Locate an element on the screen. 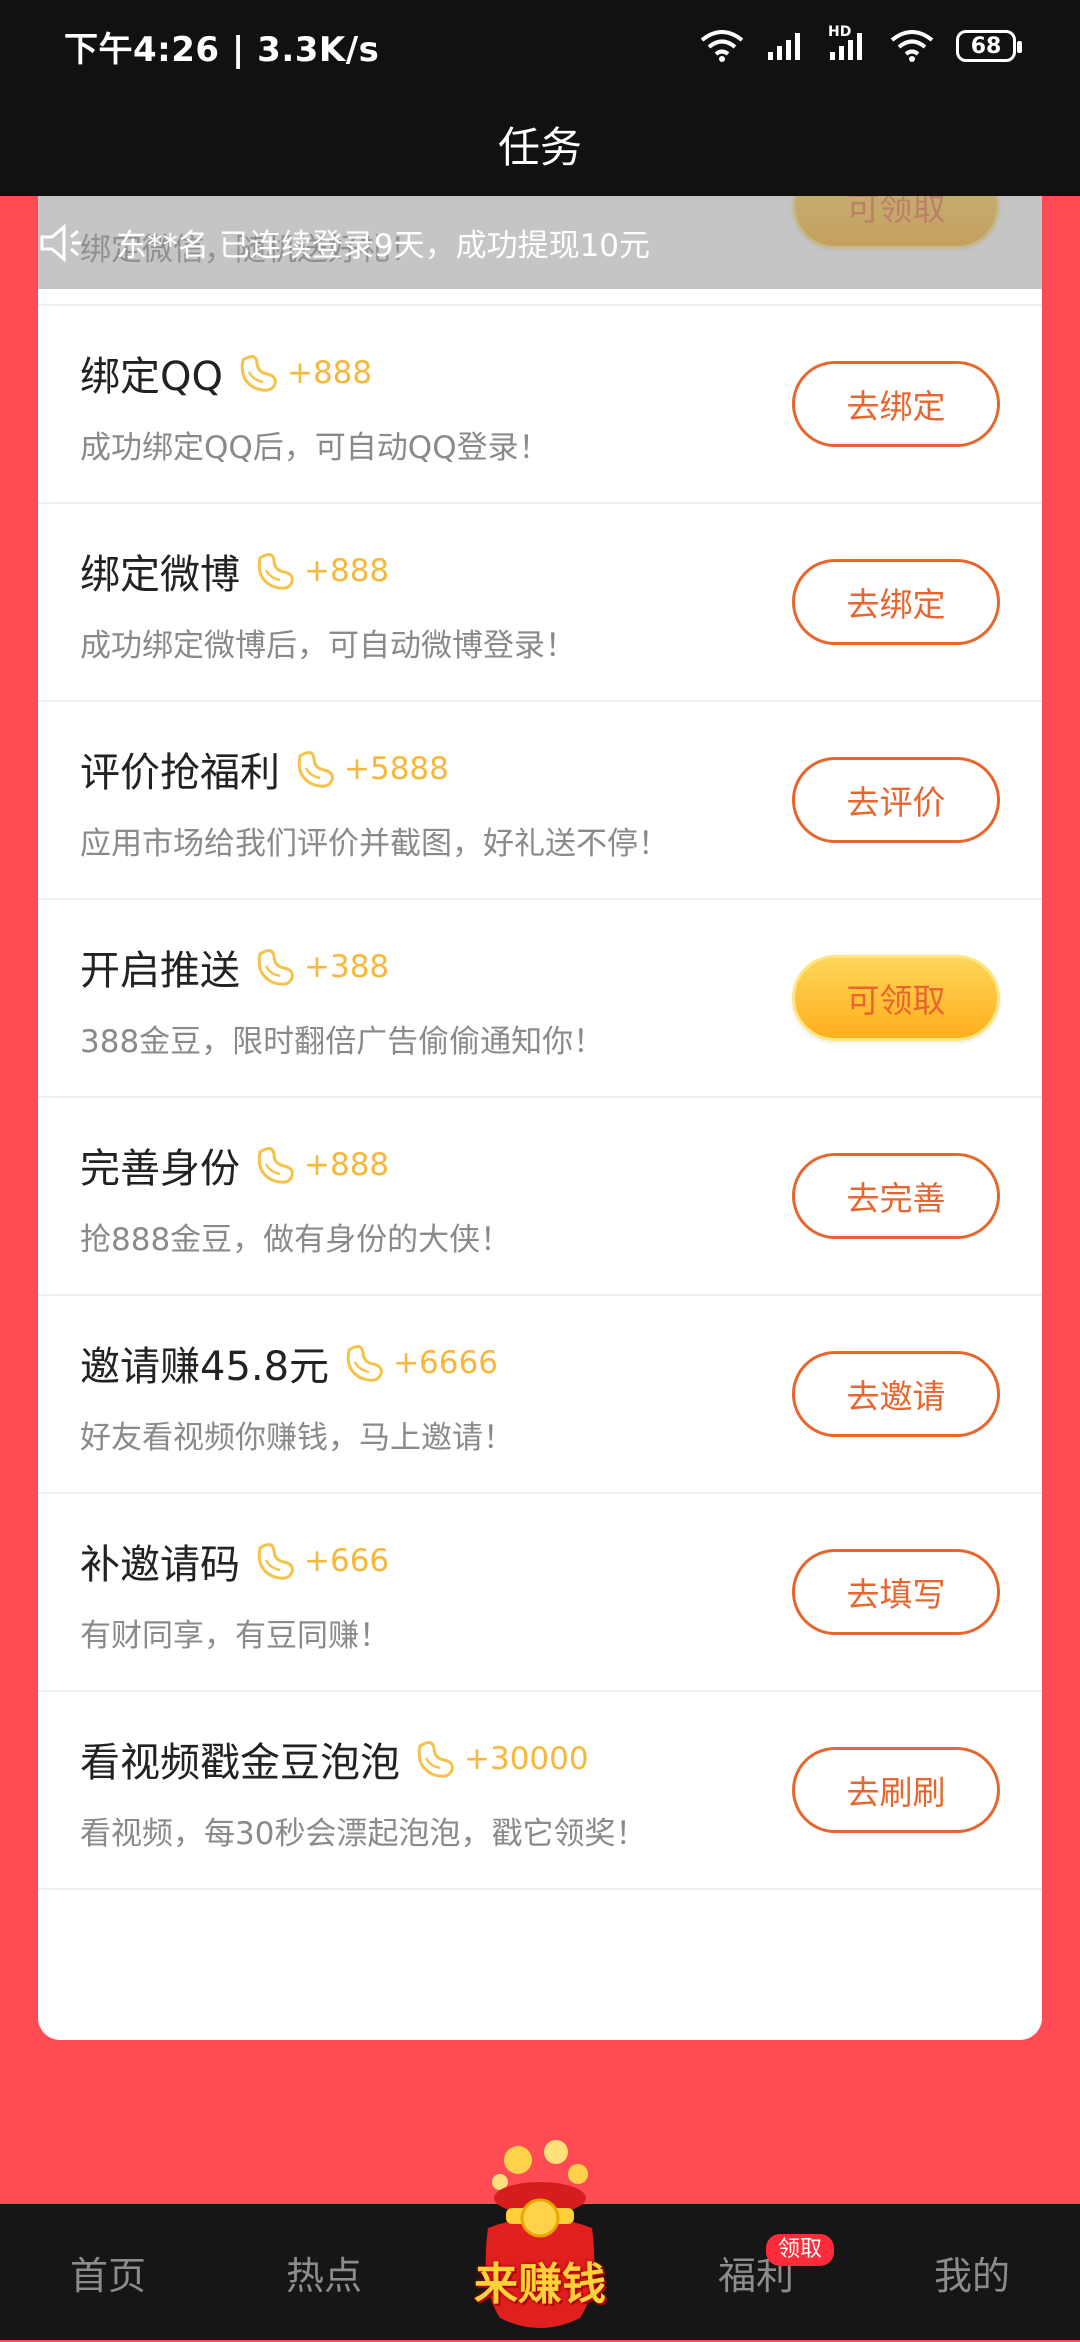 This screenshot has width=1080, height=2342. battery-level: 68 is located at coordinates (986, 46).